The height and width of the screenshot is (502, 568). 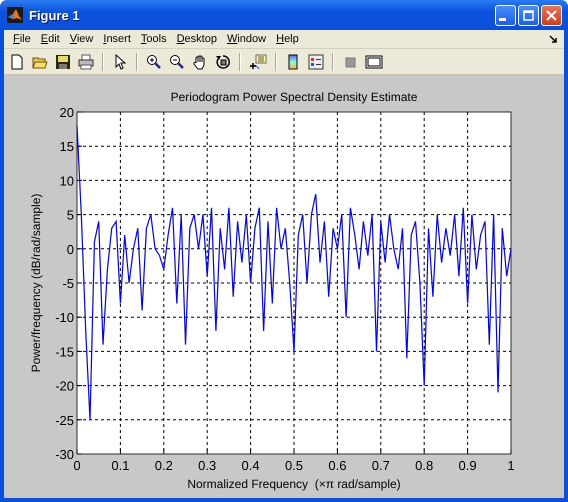 I want to click on y-tick-label: -20, so click(x=64, y=386).